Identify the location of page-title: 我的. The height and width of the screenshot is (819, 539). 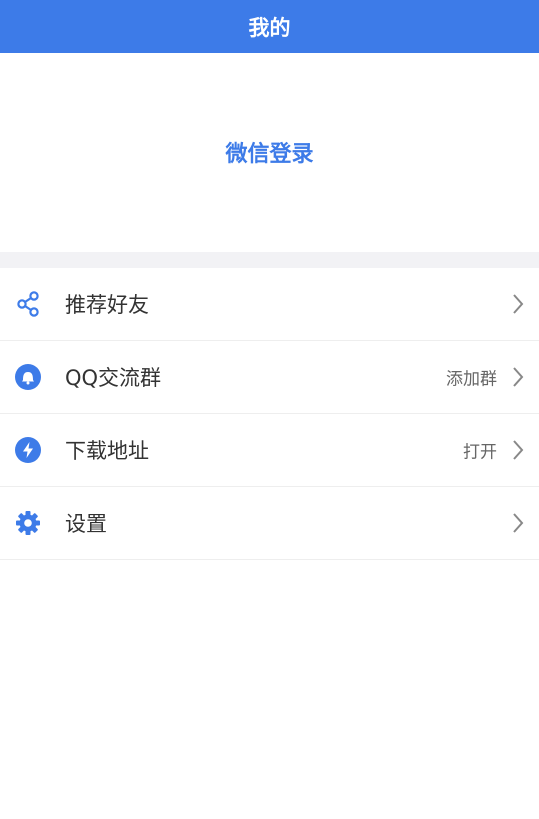
(269, 27).